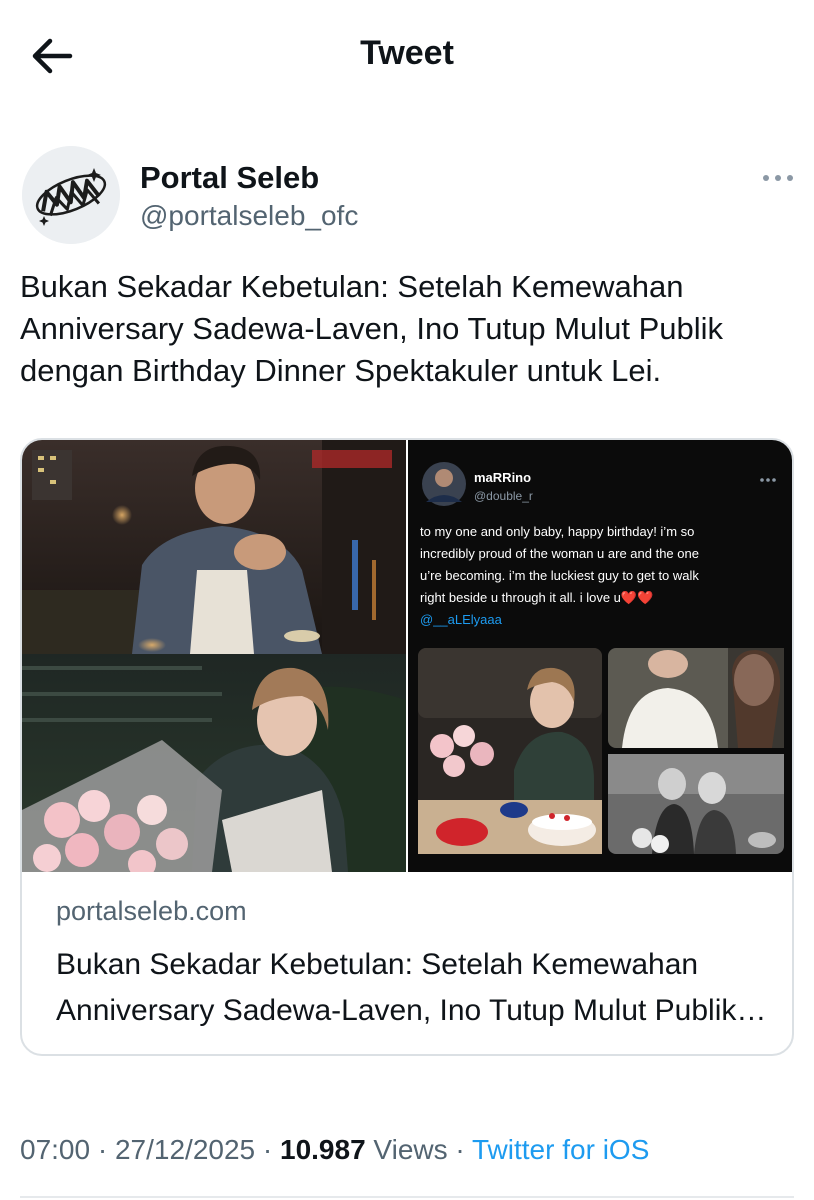  Describe the element at coordinates (214, 547) in the screenshot. I see `photo-man-rooftop` at that location.